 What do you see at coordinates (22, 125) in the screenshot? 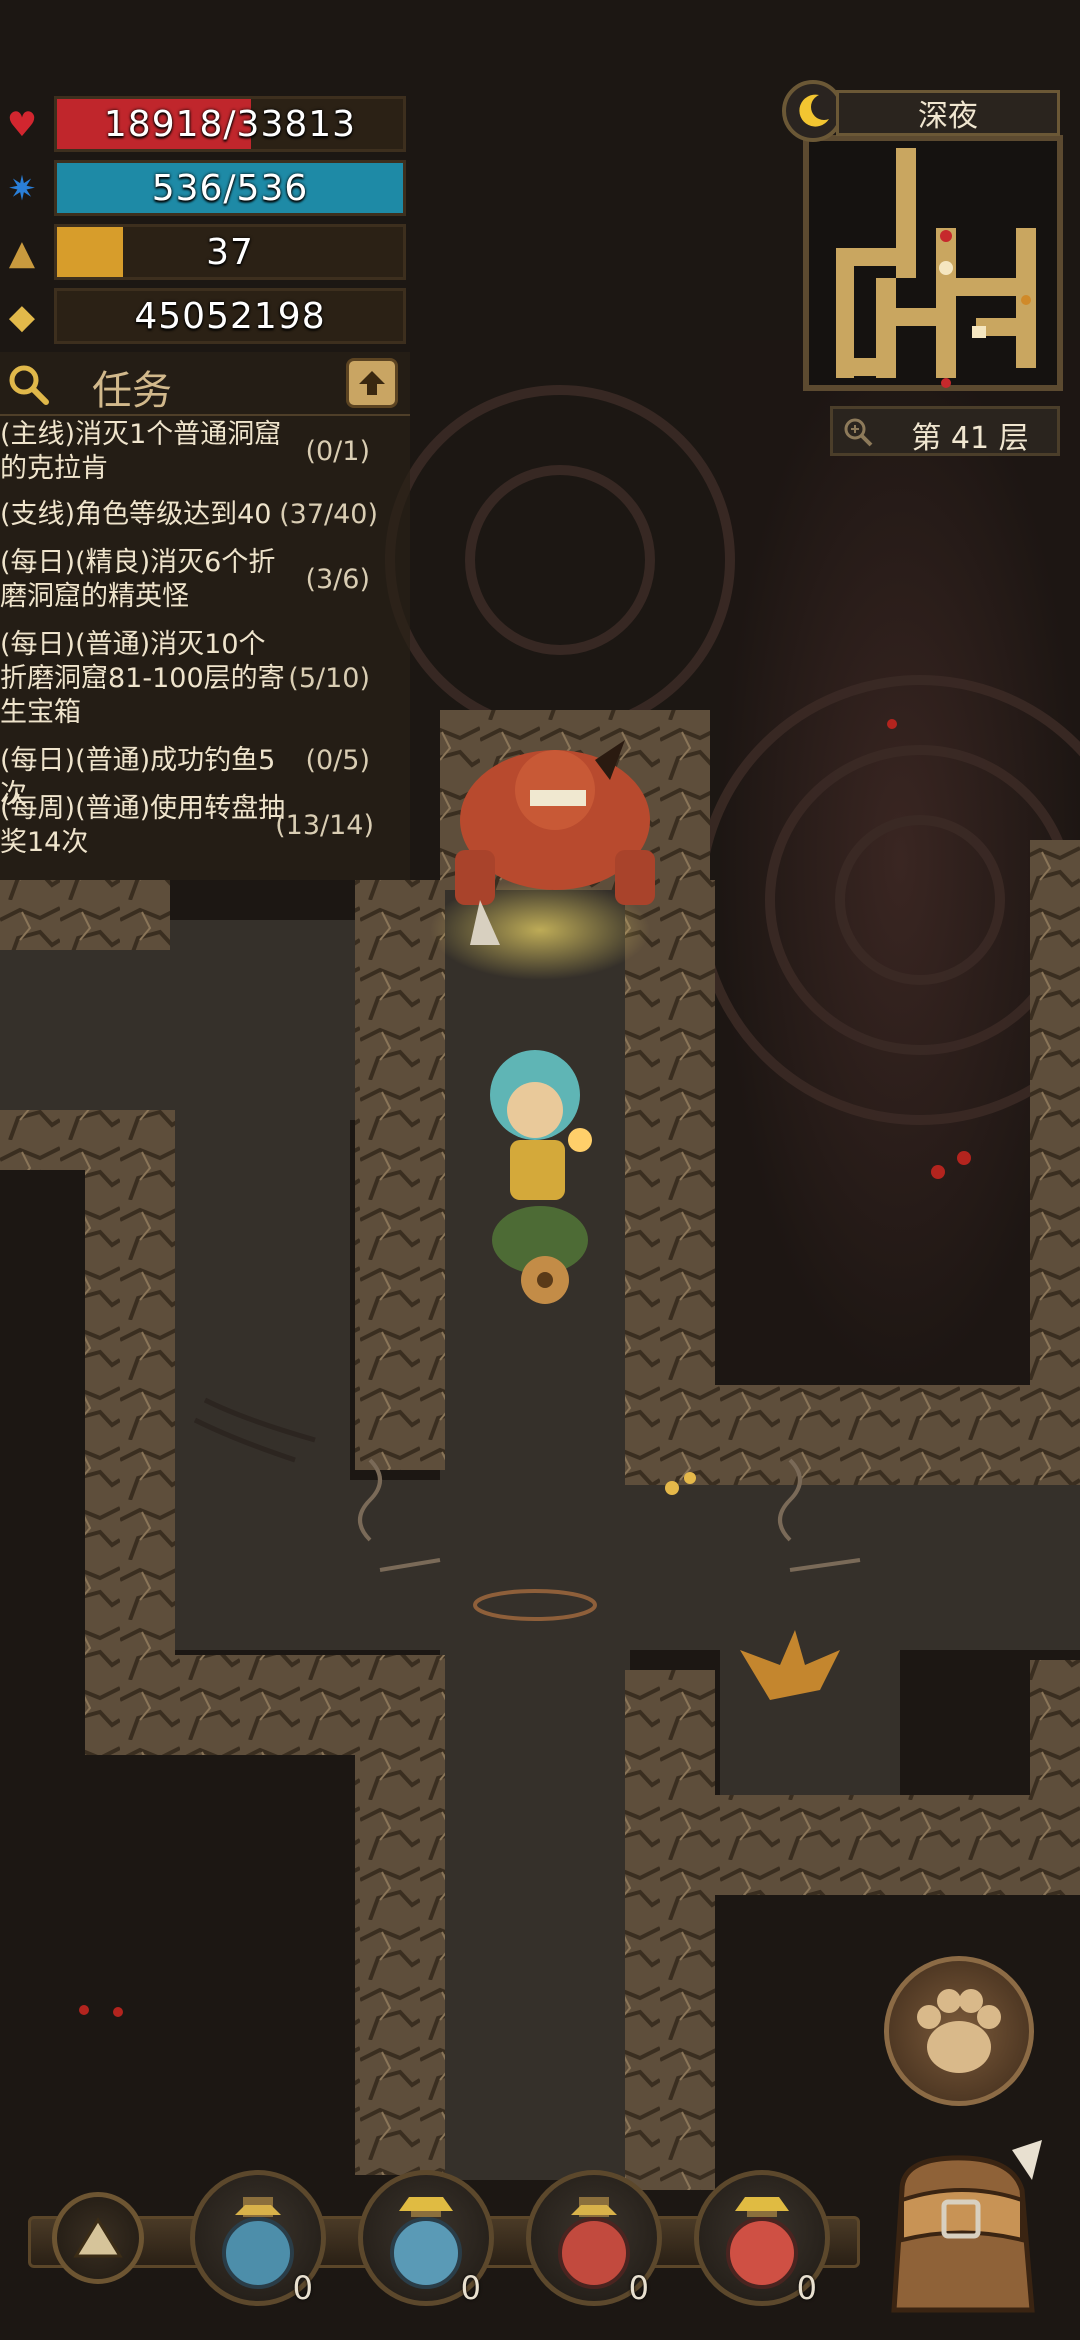
I see `heart-icon: ♥` at bounding box center [22, 125].